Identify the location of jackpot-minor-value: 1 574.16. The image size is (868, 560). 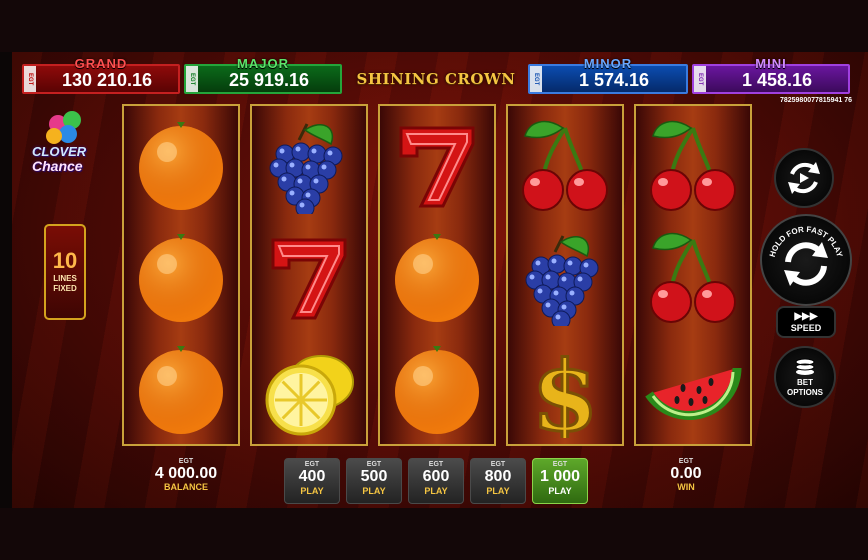
(614, 80).